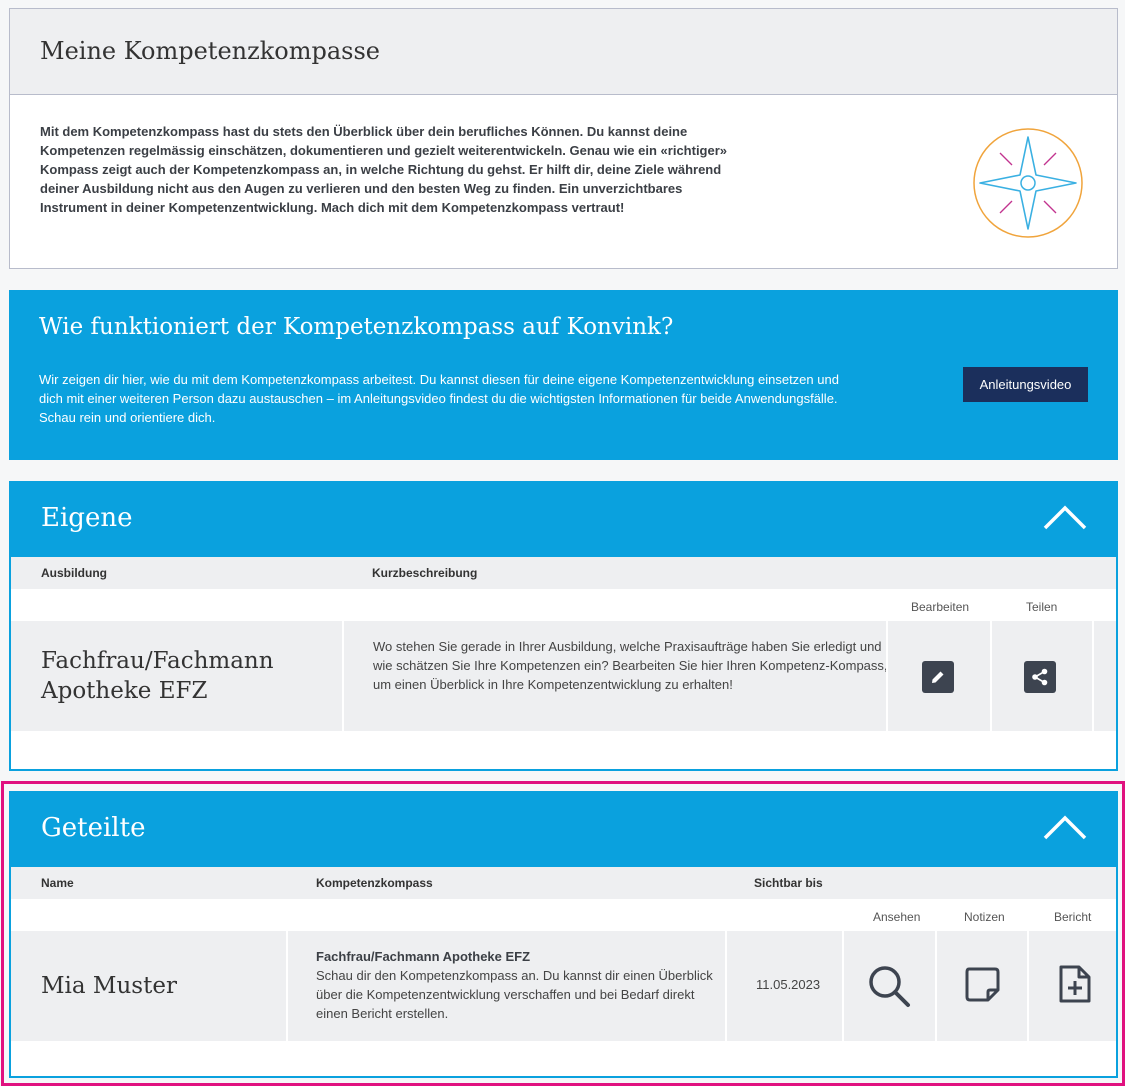  I want to click on add-report-icon, so click(1075, 984).